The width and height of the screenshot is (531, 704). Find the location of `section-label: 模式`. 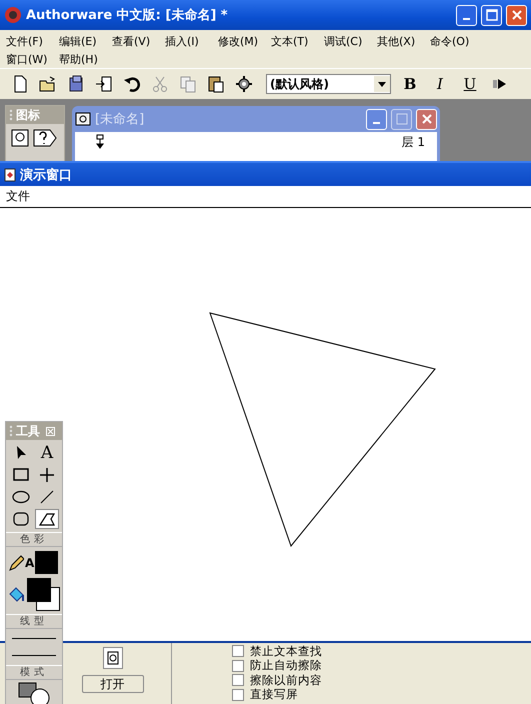

section-label: 模式 is located at coordinates (34, 672).